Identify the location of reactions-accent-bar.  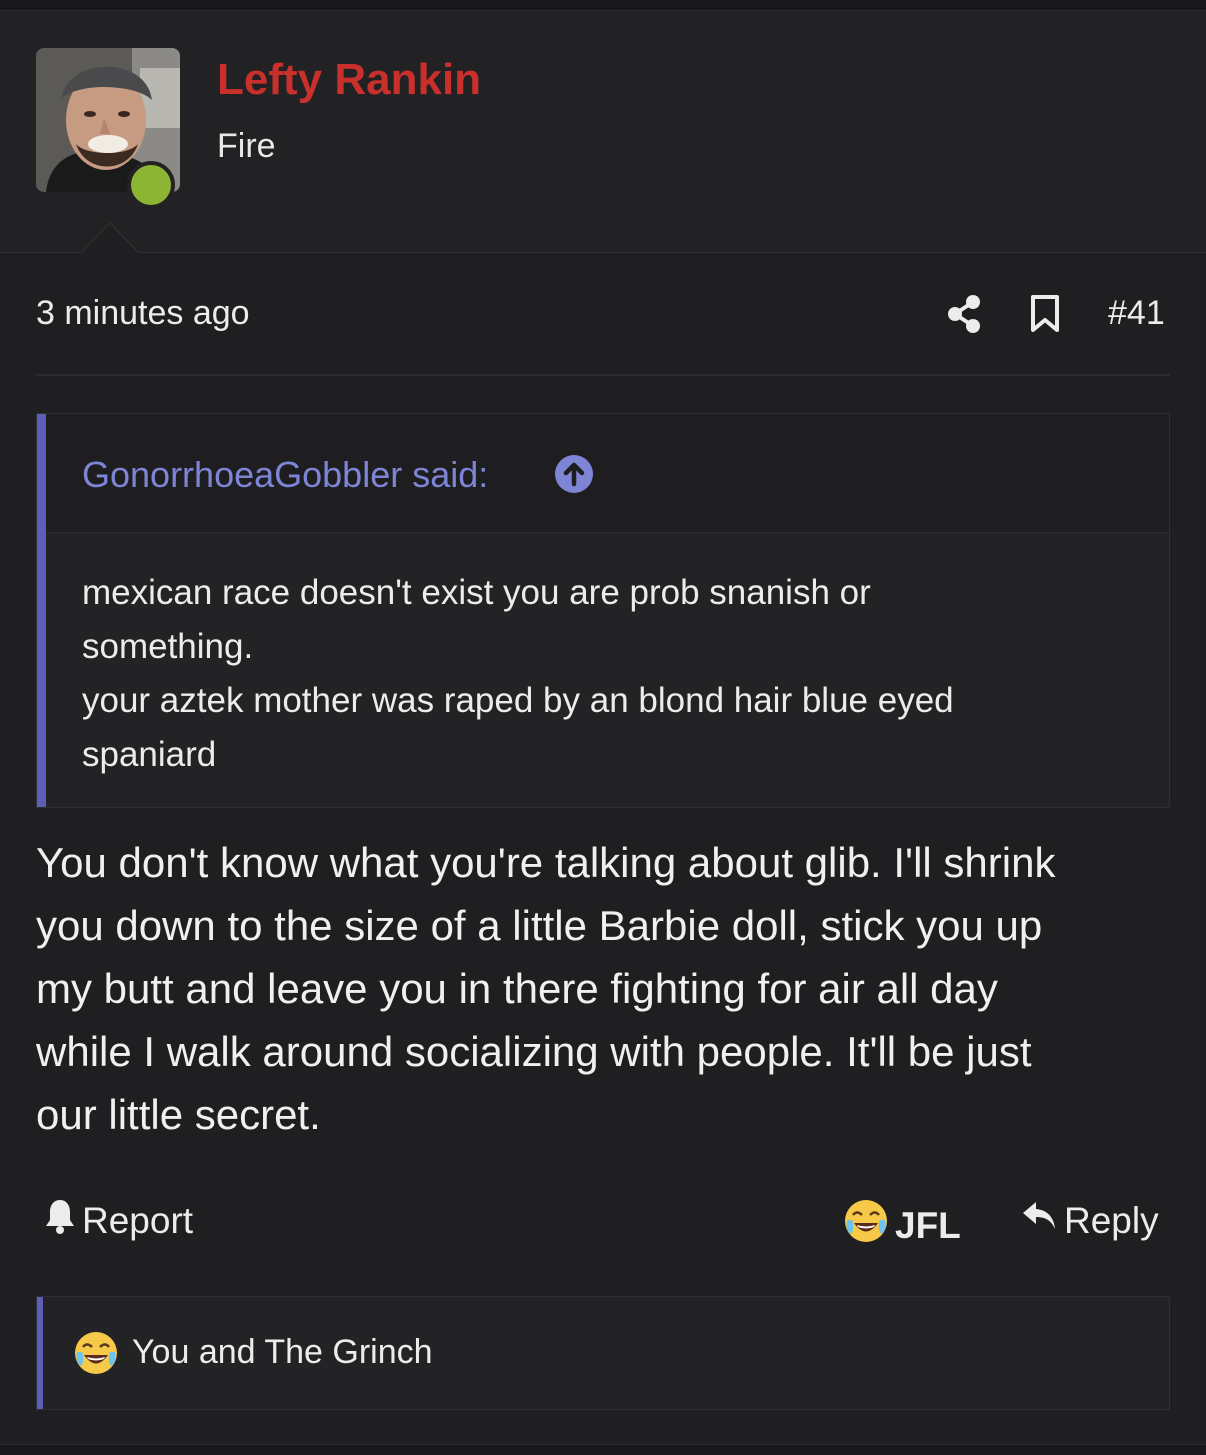
(40, 1353).